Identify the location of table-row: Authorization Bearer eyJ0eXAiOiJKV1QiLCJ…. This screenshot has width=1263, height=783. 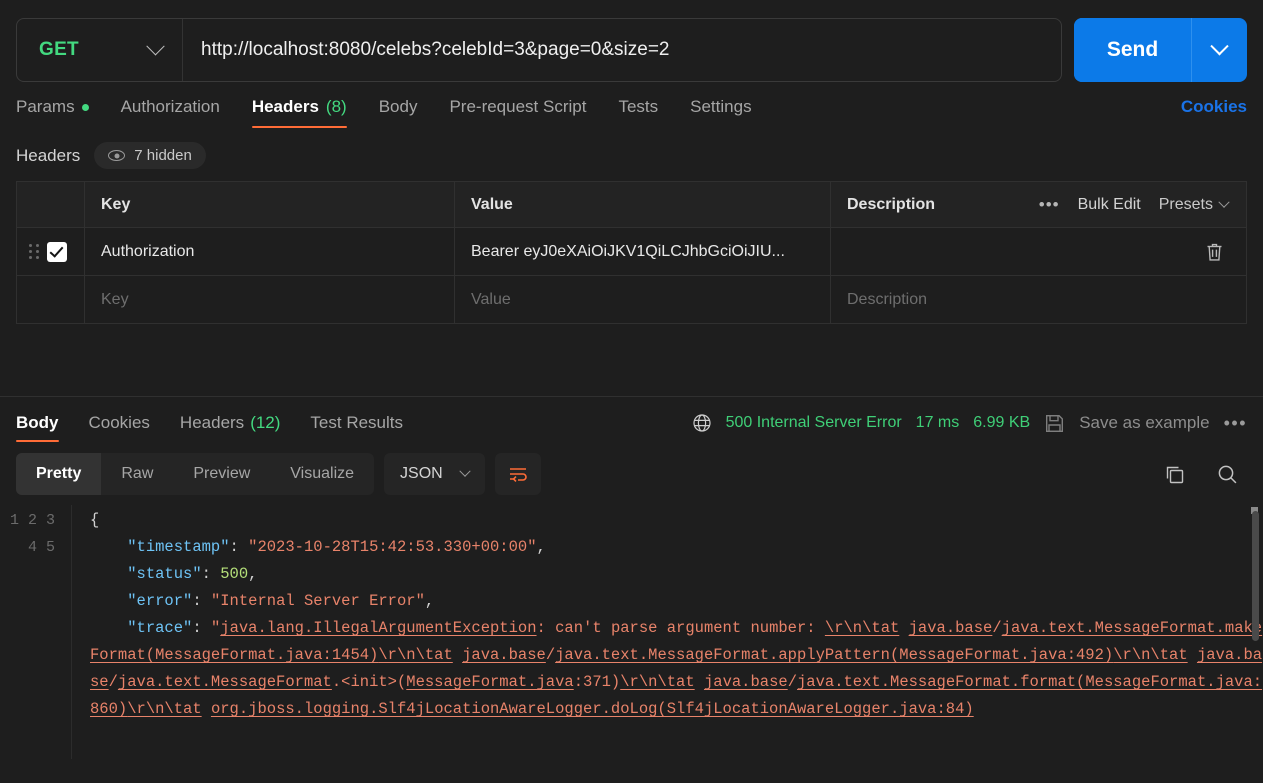
(631, 252).